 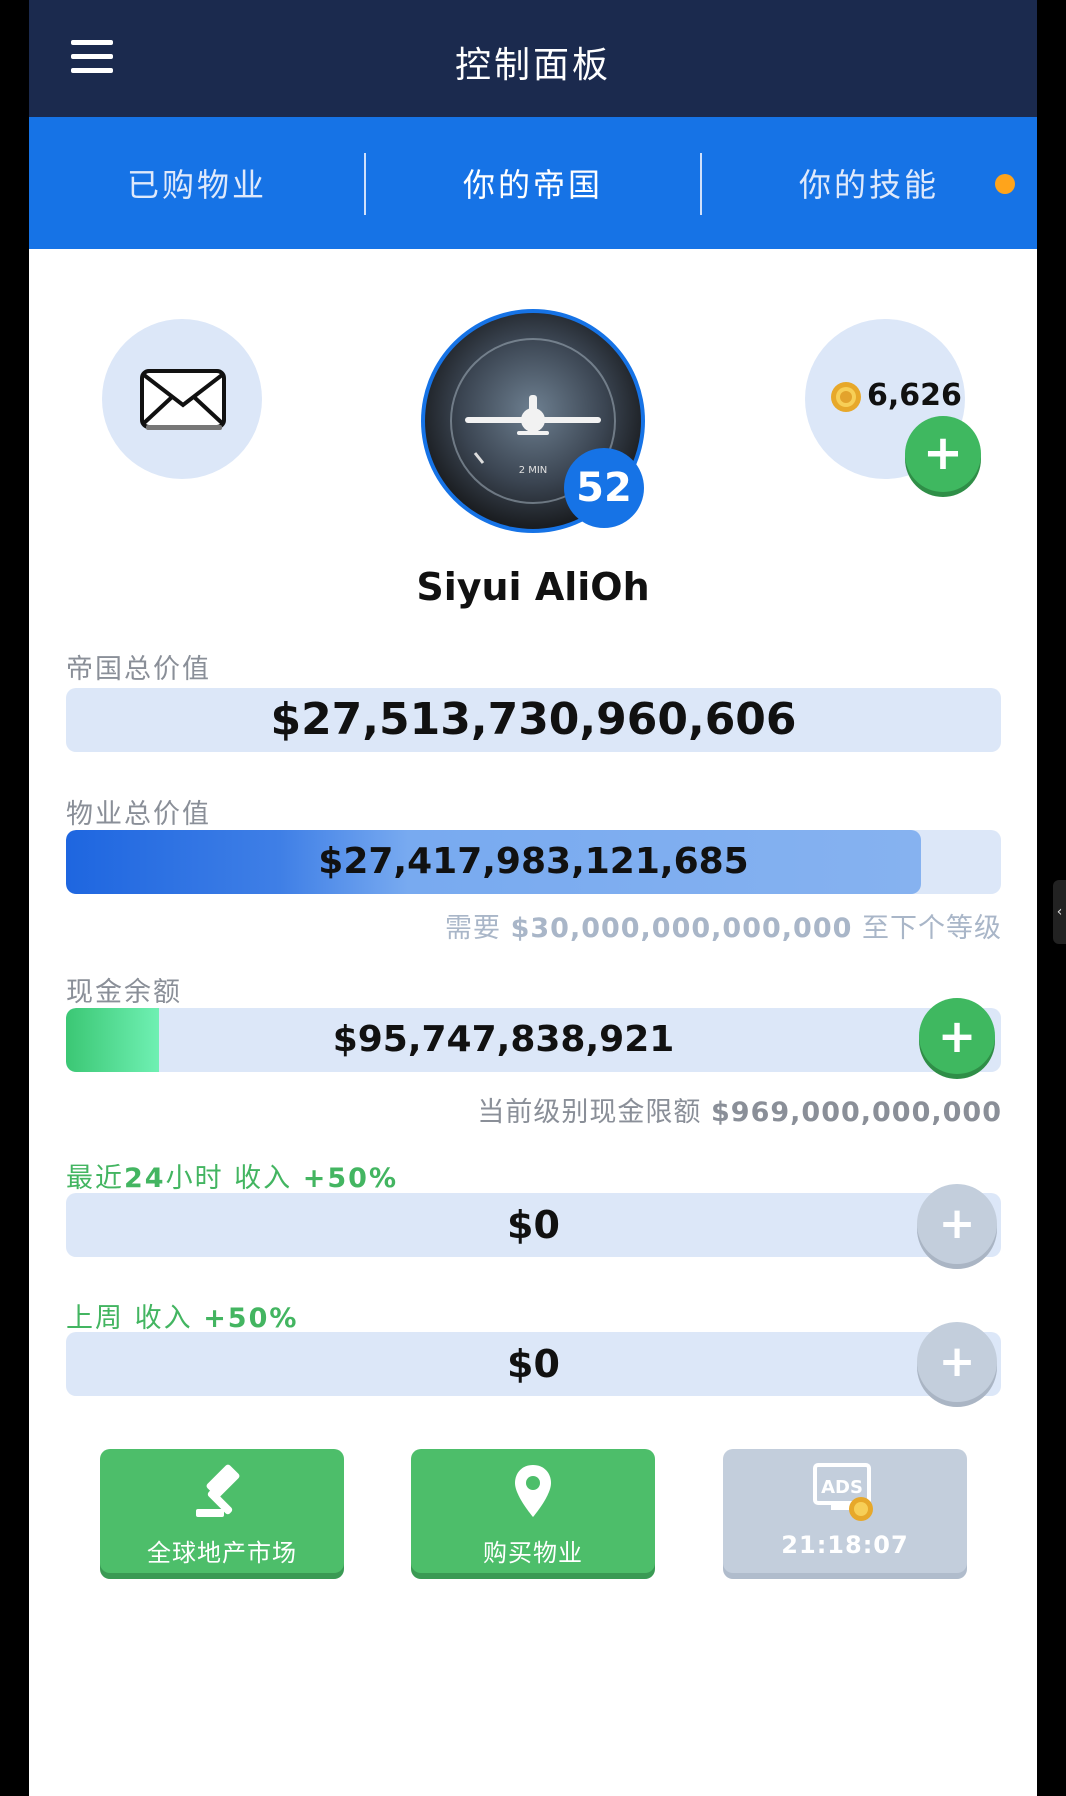 I want to click on income-24h-label-b: 24, so click(x=145, y=1178).